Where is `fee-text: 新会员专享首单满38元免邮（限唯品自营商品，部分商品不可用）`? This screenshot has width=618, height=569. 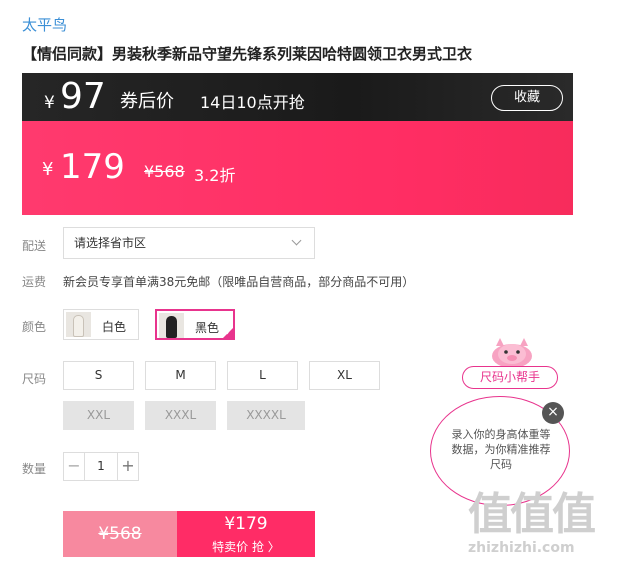 fee-text: 新会员专享首单满38元免邮（限唯品自营商品，部分商品不可用） is located at coordinates (239, 282).